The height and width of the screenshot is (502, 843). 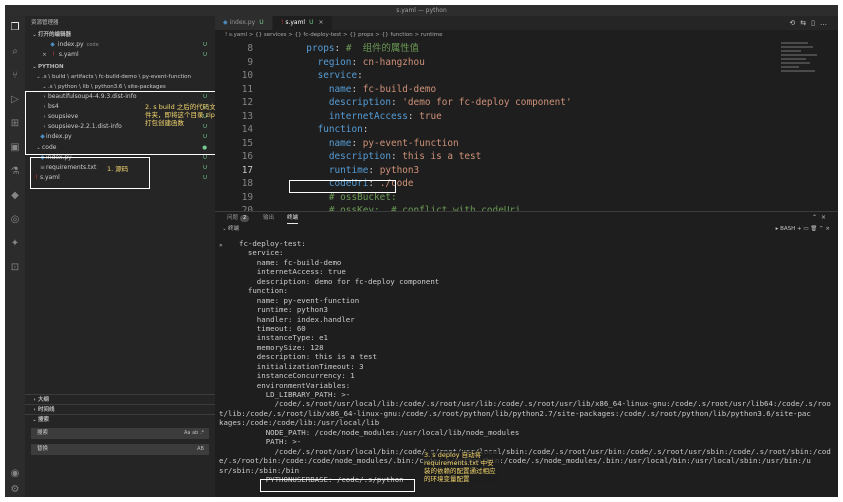 What do you see at coordinates (803, 229) in the screenshot?
I see `terminal-actions: ▸ BASH + ▭ 🗑 ⌃ ×` at bounding box center [803, 229].